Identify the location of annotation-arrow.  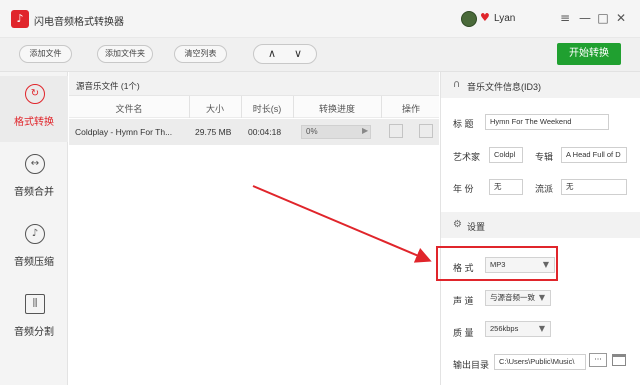
(342, 224).